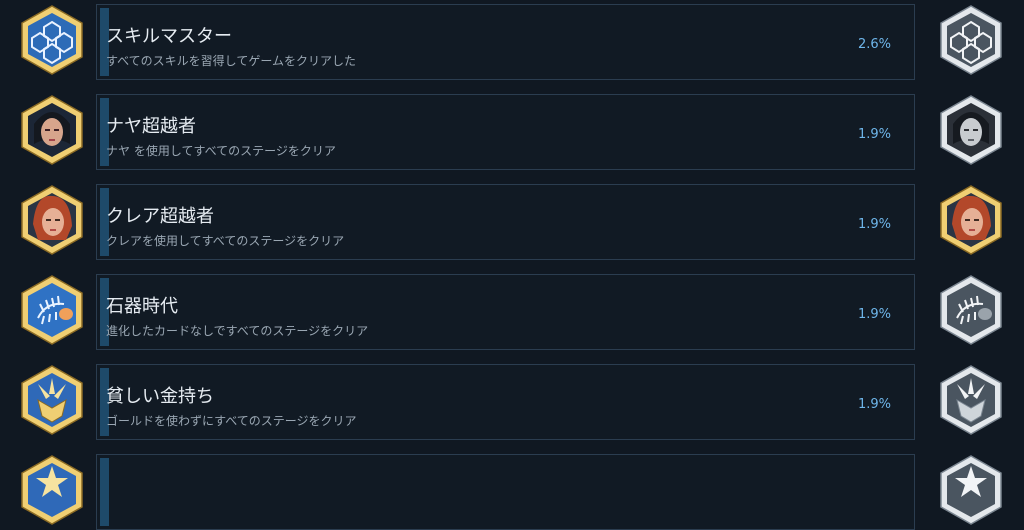 The height and width of the screenshot is (530, 1024). I want to click on achievement-card: スキルマスター すべてのスキルを習得してゲームをクリアした 2.6%, so click(505, 42).